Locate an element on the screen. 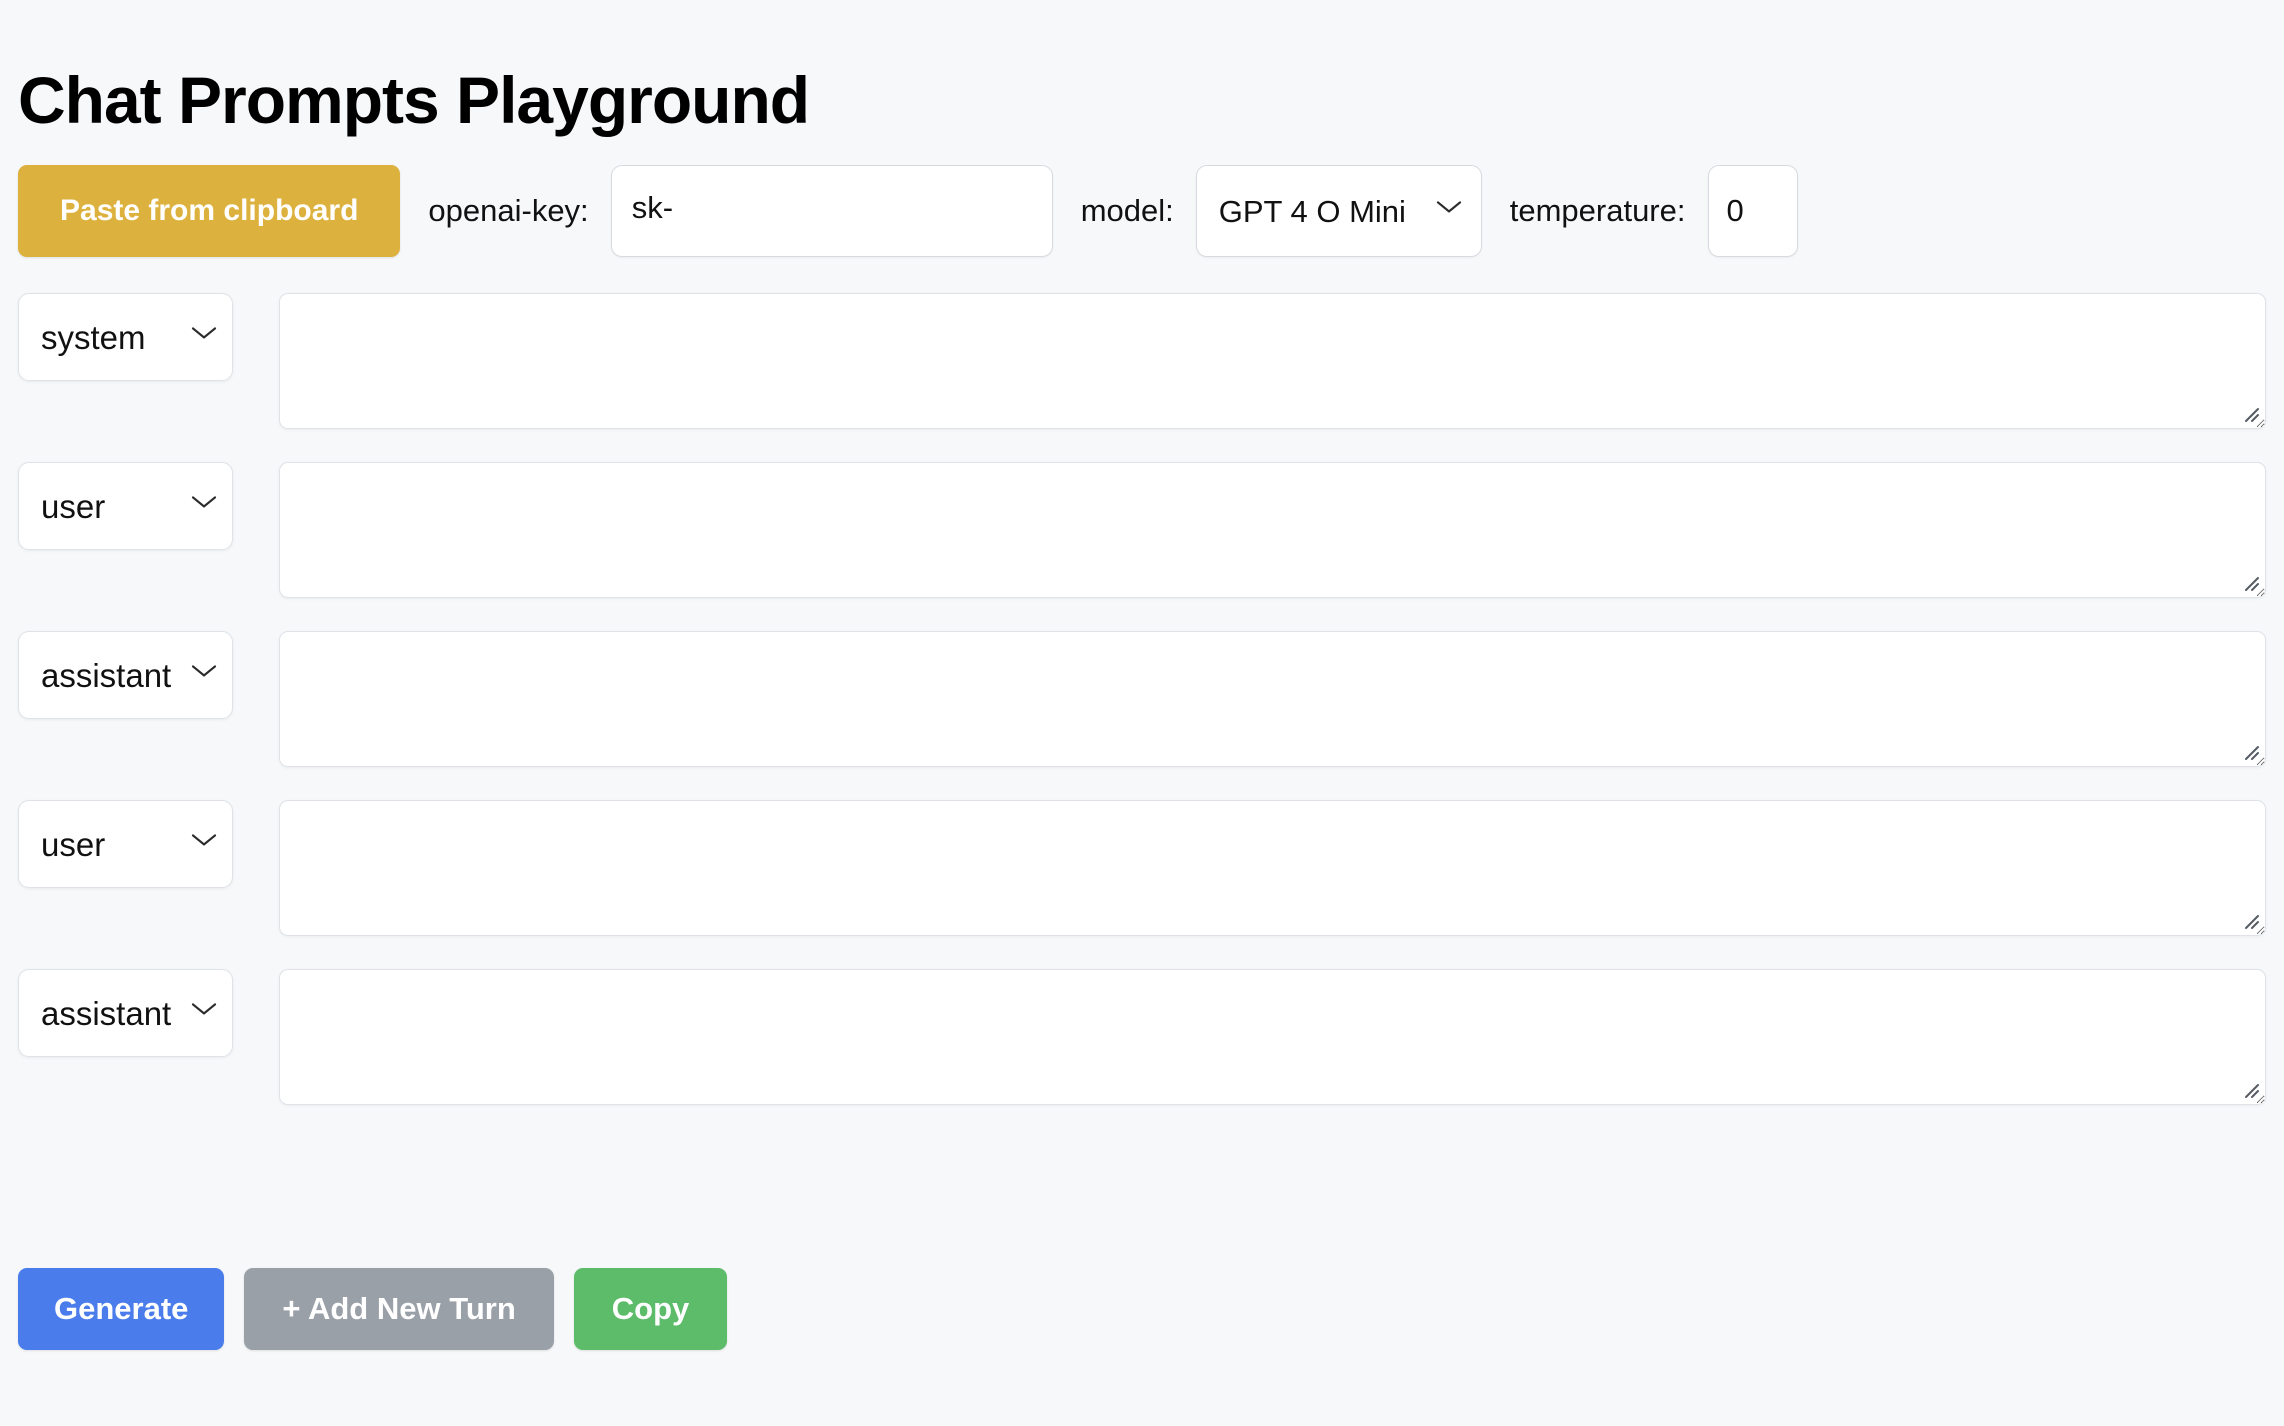 The image size is (2284, 1426). openai-key-input is located at coordinates (831, 211).